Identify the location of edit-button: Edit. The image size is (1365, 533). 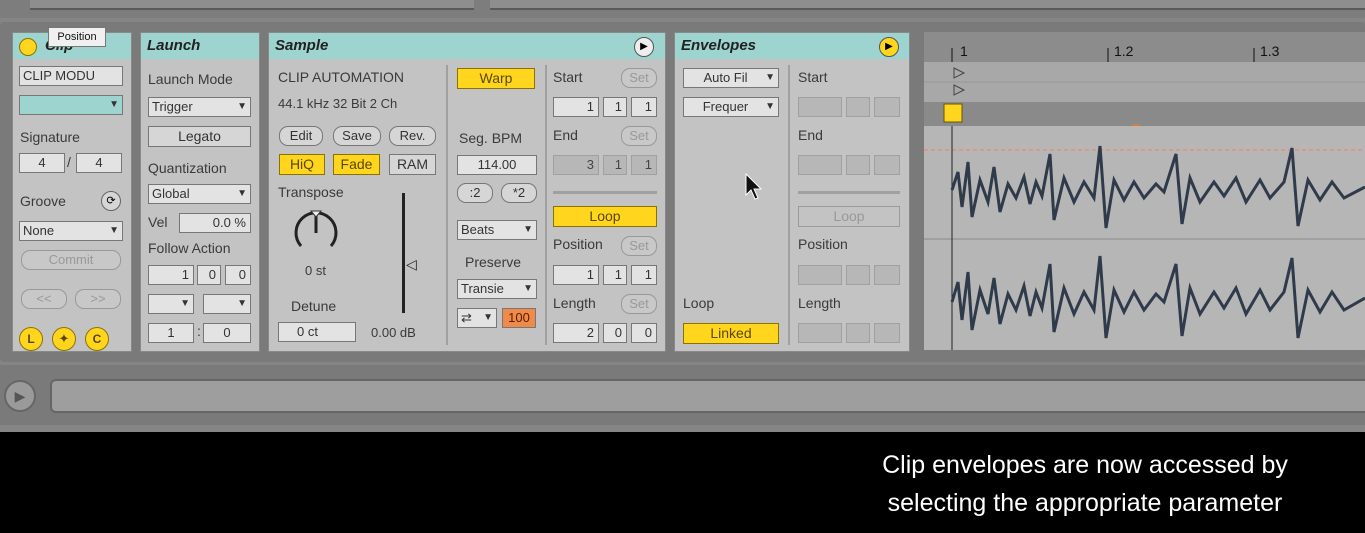
(301, 136).